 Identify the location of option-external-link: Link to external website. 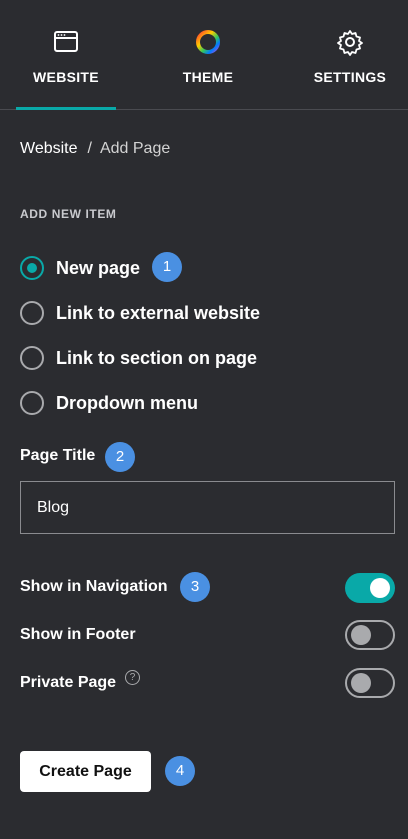
(140, 313).